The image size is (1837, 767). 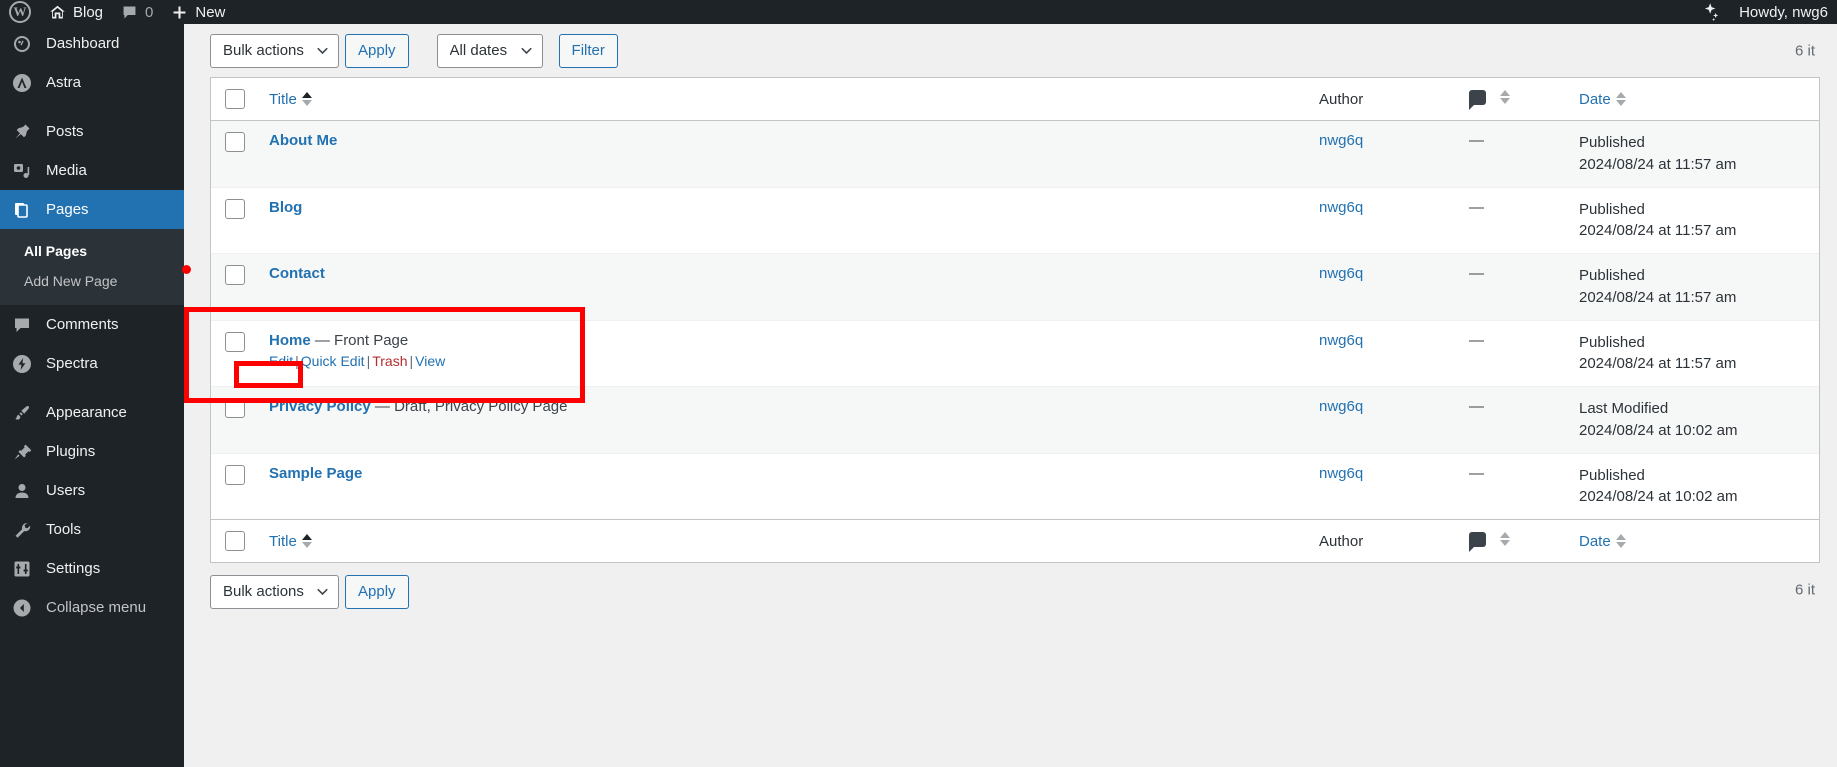 I want to click on new-content-menu: New, so click(x=198, y=12).